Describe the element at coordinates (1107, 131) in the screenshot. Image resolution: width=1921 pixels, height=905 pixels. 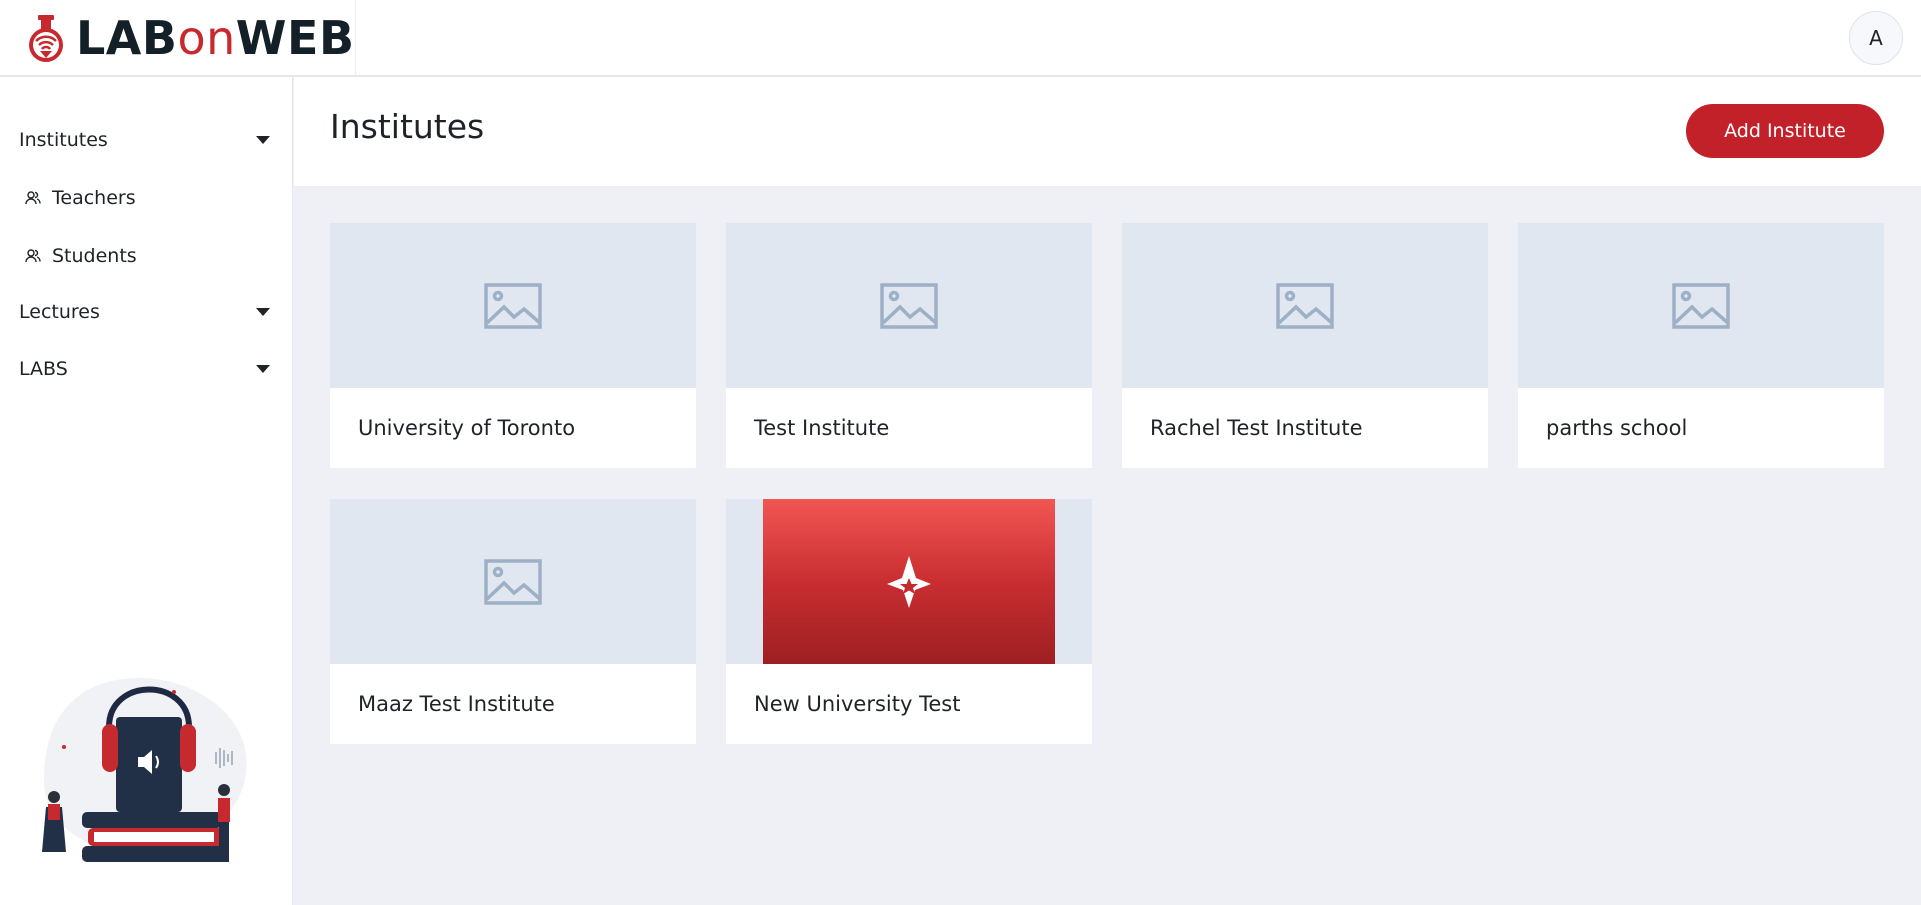
I see `page-header: Institutes Add Institute` at that location.